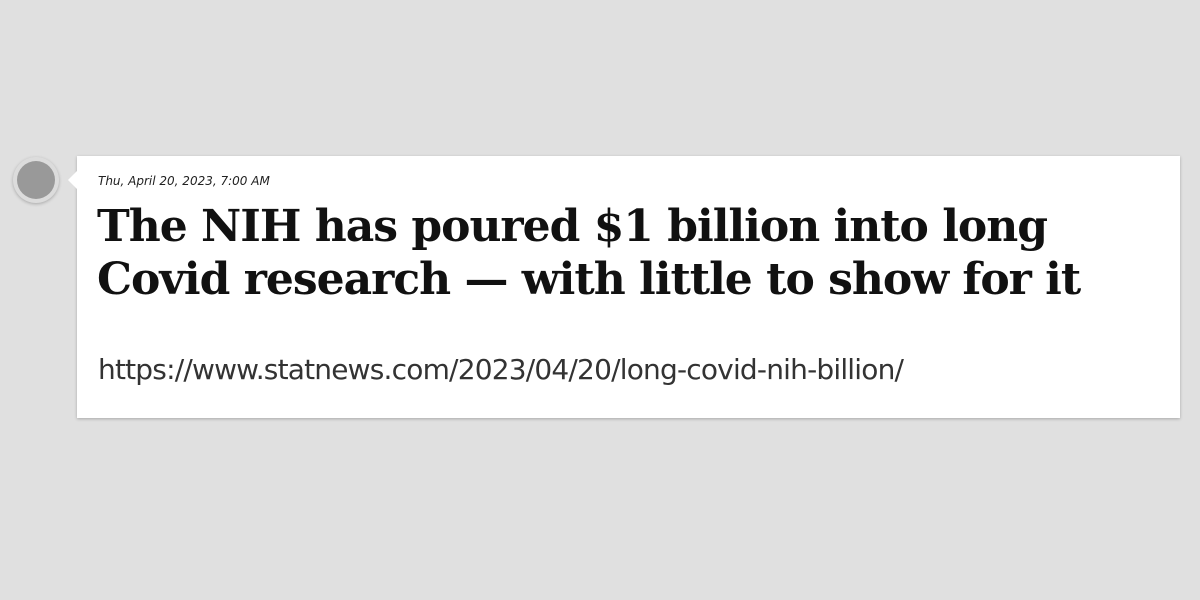 The height and width of the screenshot is (600, 1200). What do you see at coordinates (184, 181) in the screenshot?
I see `post-timestamp: Thu, April 20, 2023, 7:00 AM` at bounding box center [184, 181].